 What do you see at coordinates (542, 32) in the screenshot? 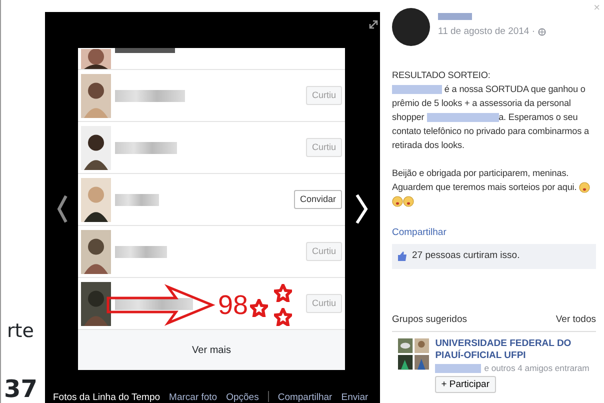
I see `globe-icon` at bounding box center [542, 32].